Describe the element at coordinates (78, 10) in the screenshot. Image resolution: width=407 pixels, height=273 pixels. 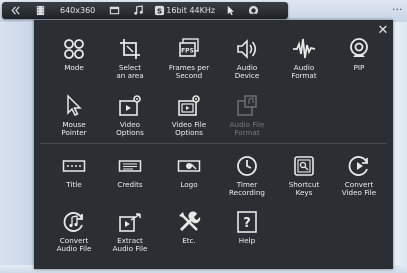
I see `resolution-label: 640x360` at that location.